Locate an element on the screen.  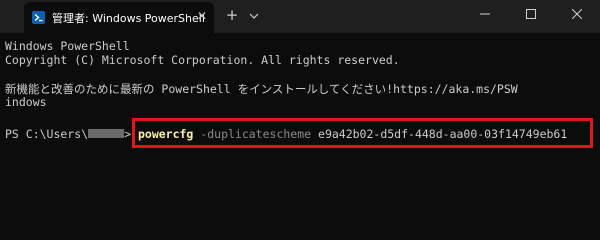
output-line: indows is located at coordinates (26, 102).